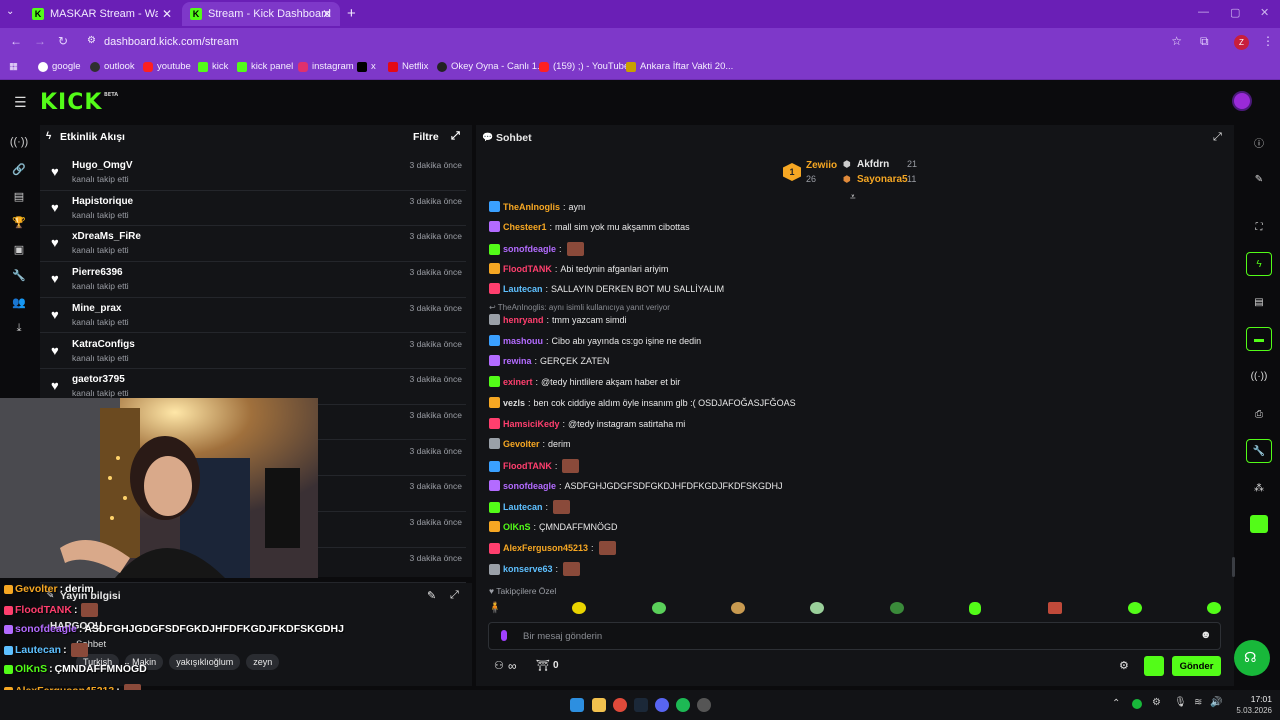 This screenshot has width=1280, height=720. I want to click on clip-icon: ⛶, so click(1259, 227).